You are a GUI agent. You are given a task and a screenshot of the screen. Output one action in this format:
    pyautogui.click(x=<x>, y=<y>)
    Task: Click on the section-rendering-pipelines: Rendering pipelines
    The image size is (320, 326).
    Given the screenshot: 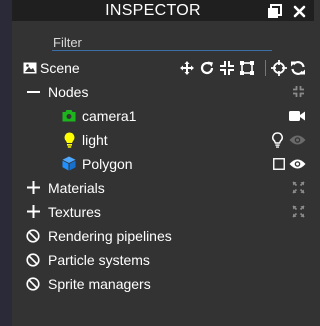 What is the action you would take?
    pyautogui.click(x=163, y=236)
    